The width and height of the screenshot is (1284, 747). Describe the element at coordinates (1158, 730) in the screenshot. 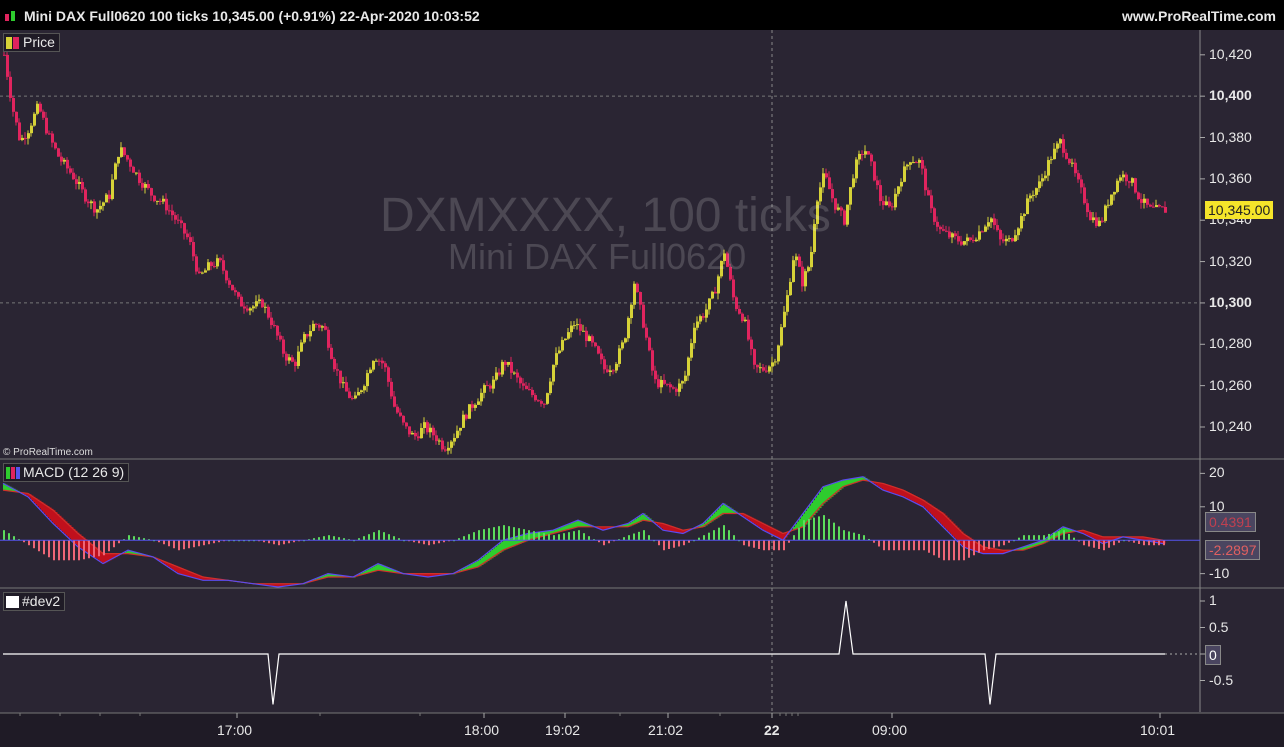

I see `x-tick-label: 10:01` at that location.